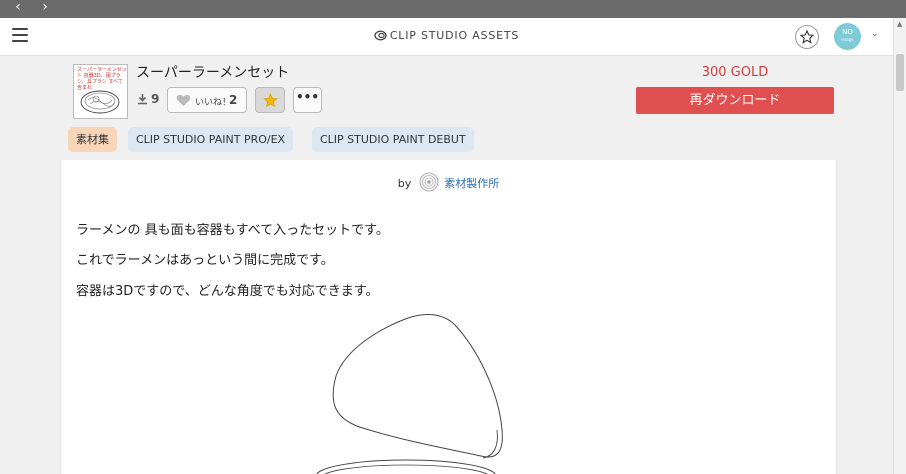 The image size is (906, 474). I want to click on like-button: いいね！ 2, so click(207, 100).